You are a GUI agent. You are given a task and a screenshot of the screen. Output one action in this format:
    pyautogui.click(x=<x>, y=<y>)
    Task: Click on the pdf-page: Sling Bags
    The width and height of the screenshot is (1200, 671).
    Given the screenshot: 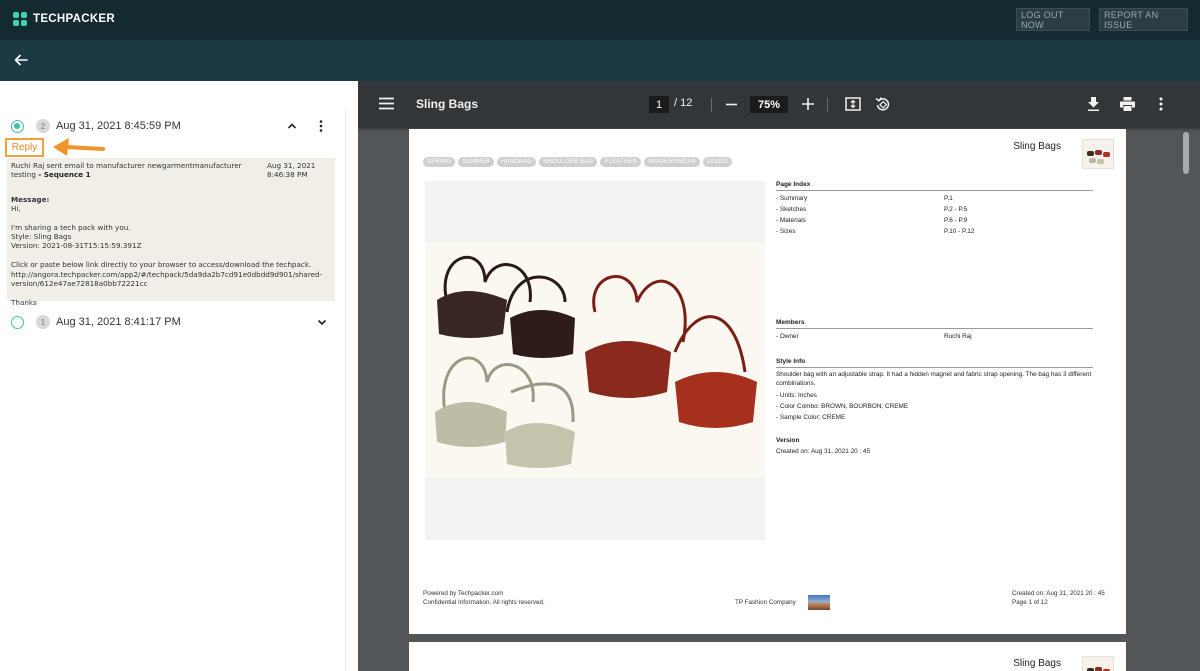 What is the action you would take?
    pyautogui.click(x=767, y=656)
    